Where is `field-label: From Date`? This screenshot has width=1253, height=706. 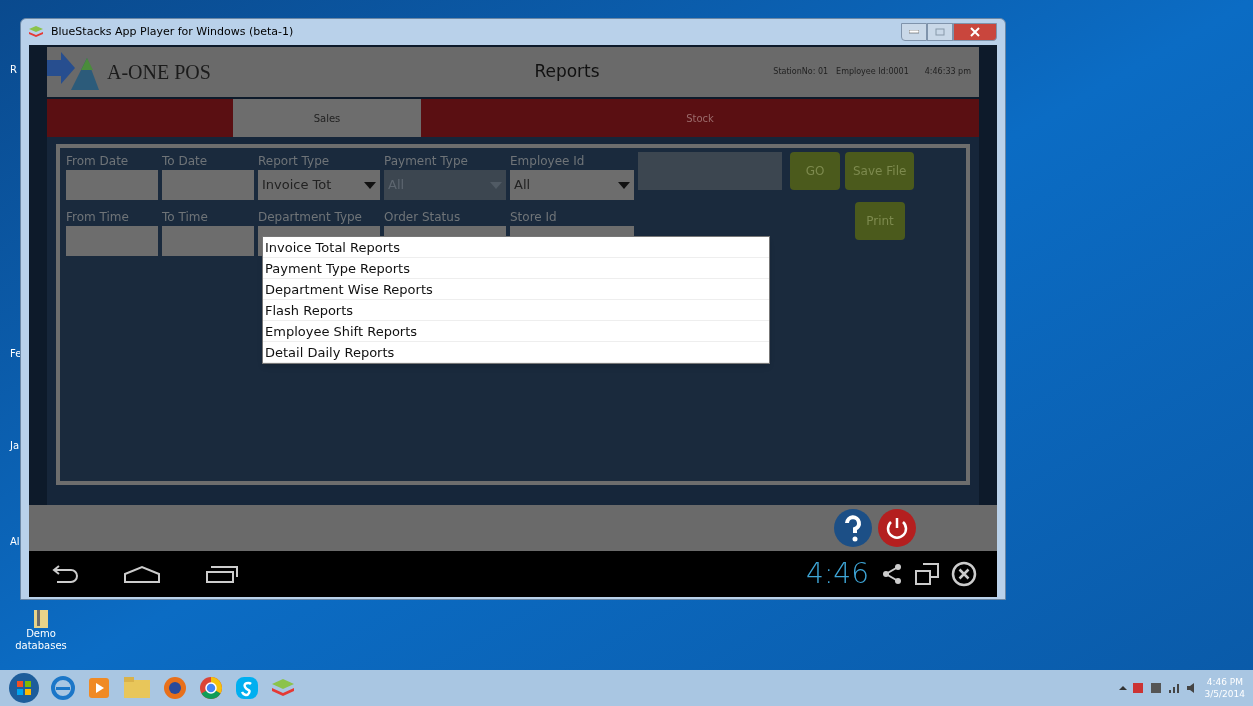 field-label: From Date is located at coordinates (98, 161).